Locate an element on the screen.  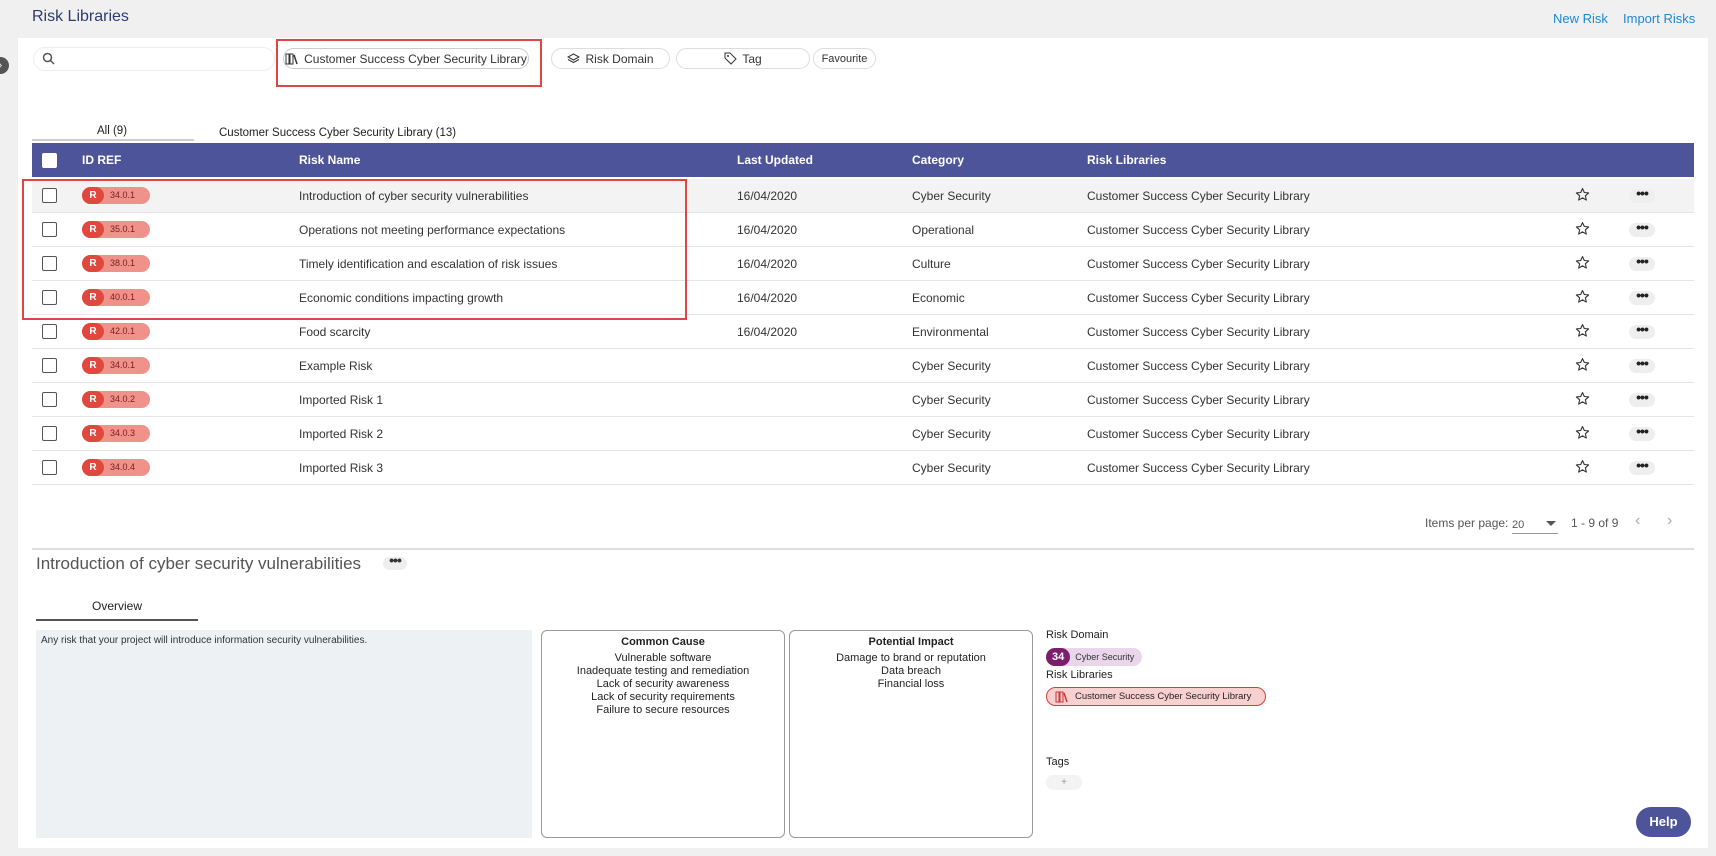
items-per-page-select: 20 is located at coordinates (1535, 525).